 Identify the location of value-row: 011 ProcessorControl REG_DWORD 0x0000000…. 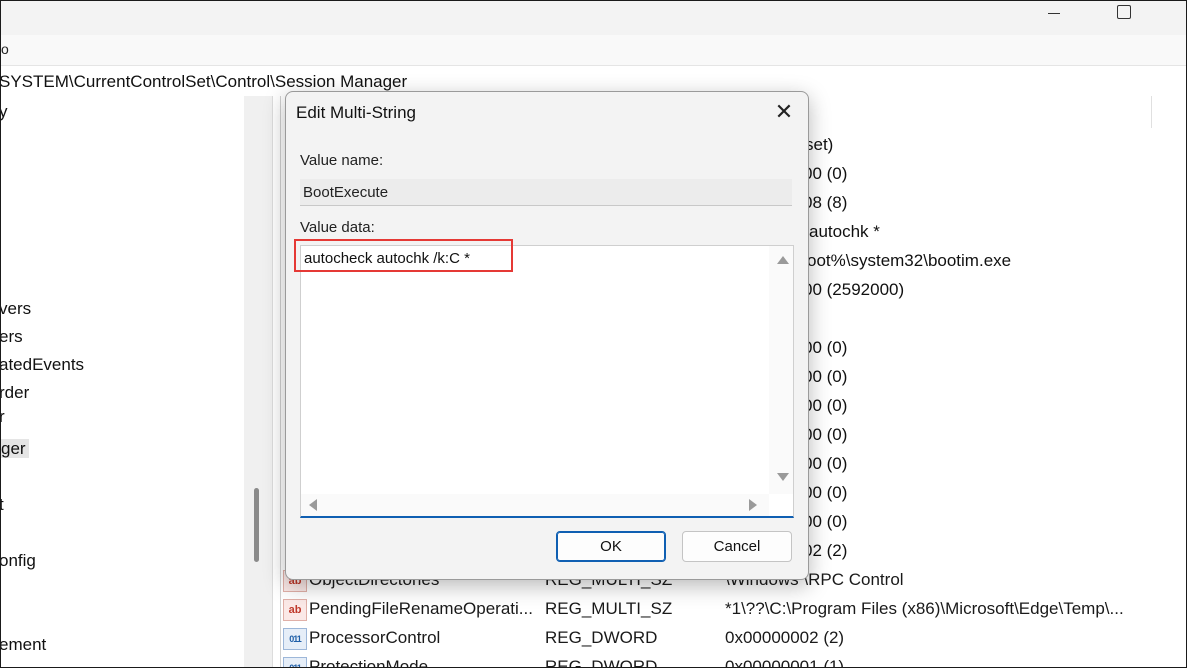
(731, 639).